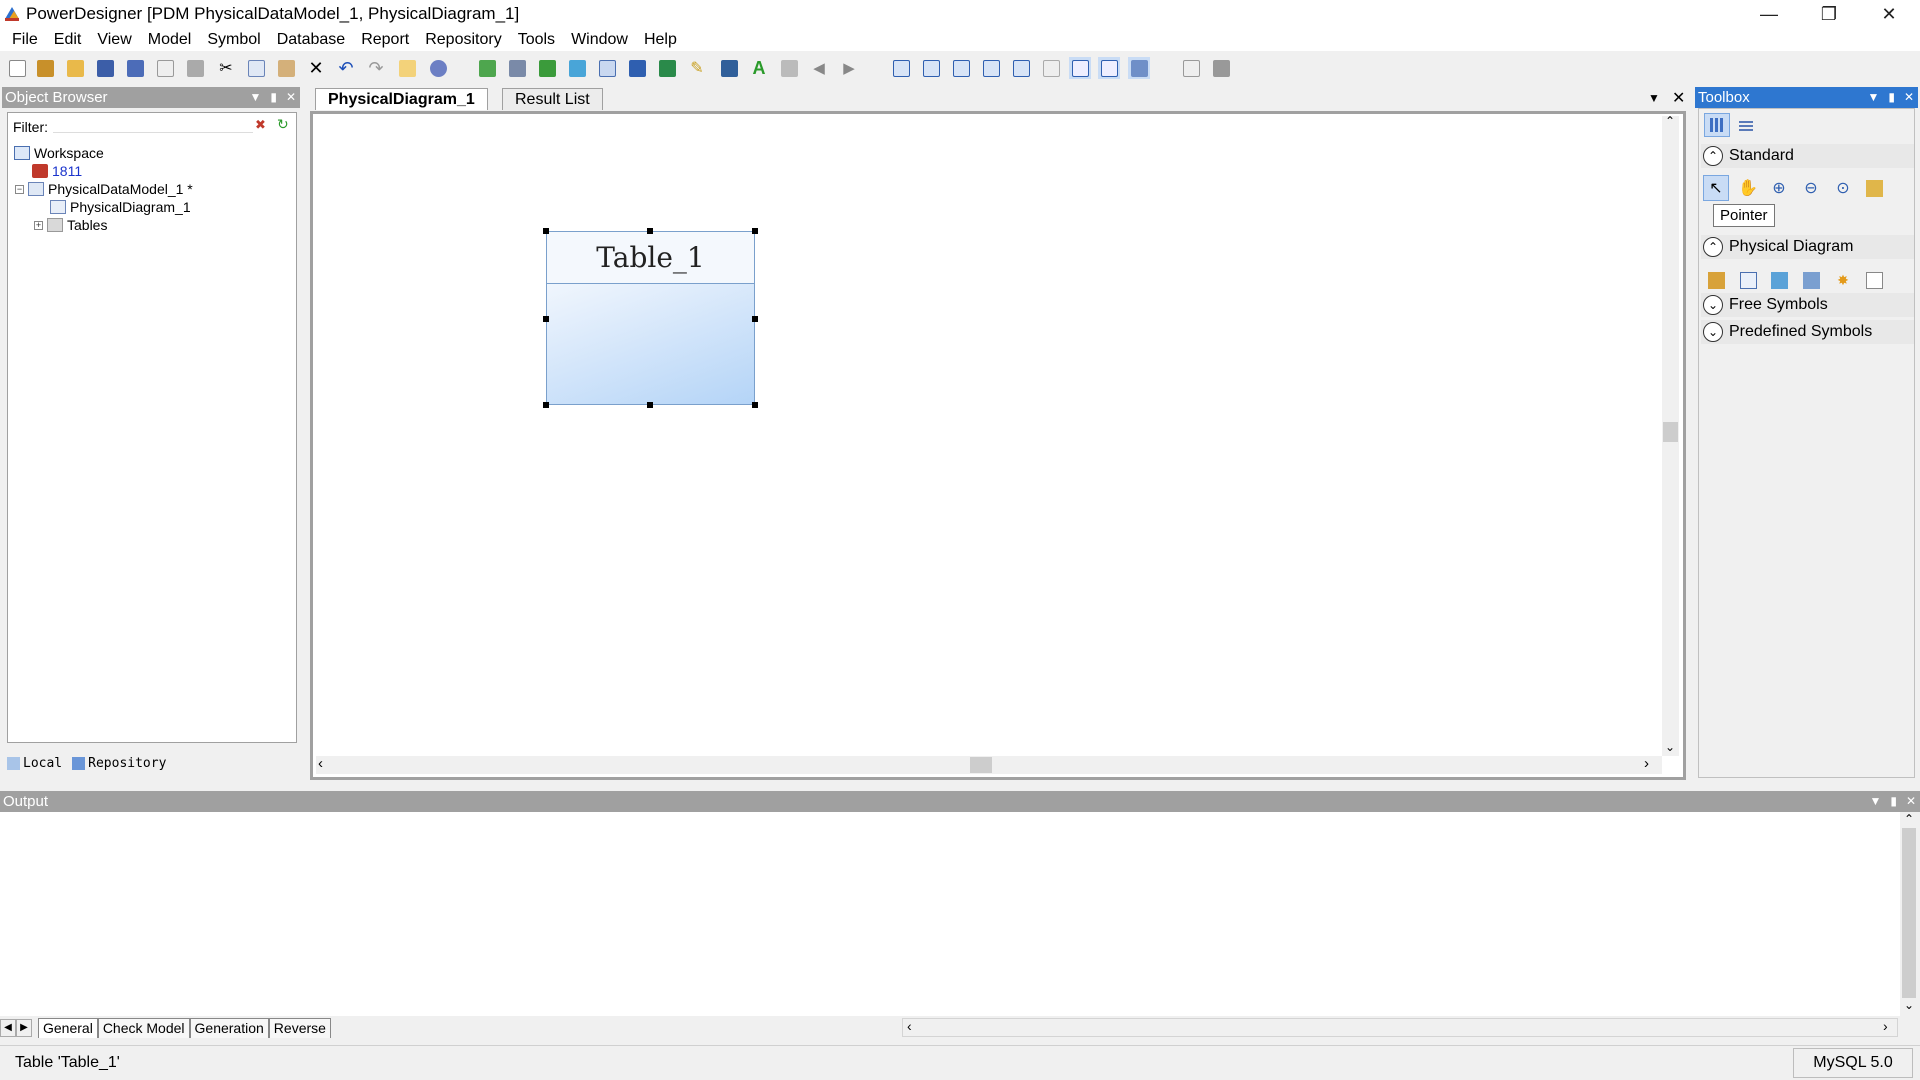 The image size is (1920, 1080). Describe the element at coordinates (104, 189) in the screenshot. I see `tree-physical-model: − PhysicalDataModel_1 *` at that location.